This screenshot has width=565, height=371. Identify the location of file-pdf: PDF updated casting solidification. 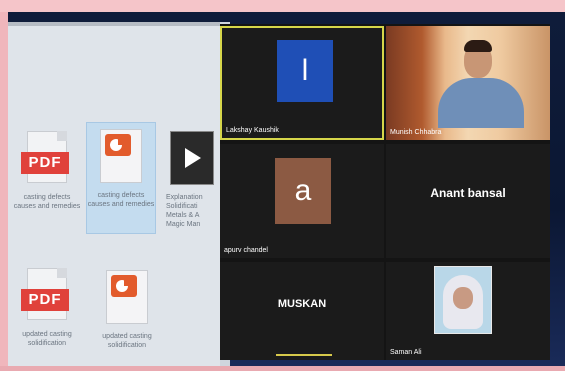
(47, 308).